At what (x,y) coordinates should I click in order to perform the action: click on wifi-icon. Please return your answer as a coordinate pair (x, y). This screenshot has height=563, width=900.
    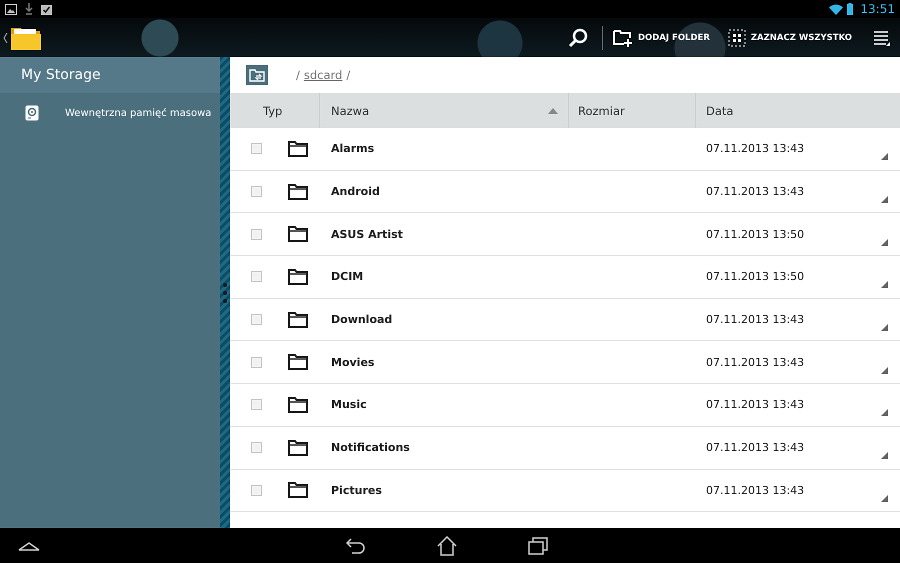
    Looking at the image, I should click on (836, 9).